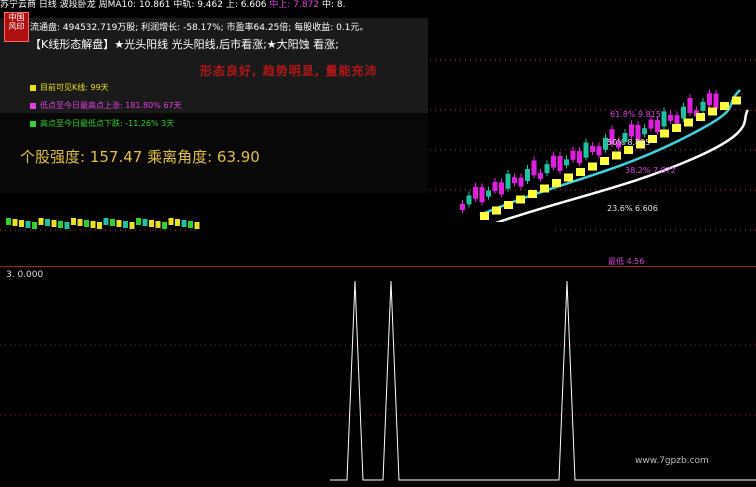 This screenshot has height=487, width=756. Describe the element at coordinates (184, 44) in the screenshot. I see `kline-analysis-text: 【K线形态解盘】★光头阳线 光头阳线,后市看涨;★大阳蚀 看涨;` at that location.